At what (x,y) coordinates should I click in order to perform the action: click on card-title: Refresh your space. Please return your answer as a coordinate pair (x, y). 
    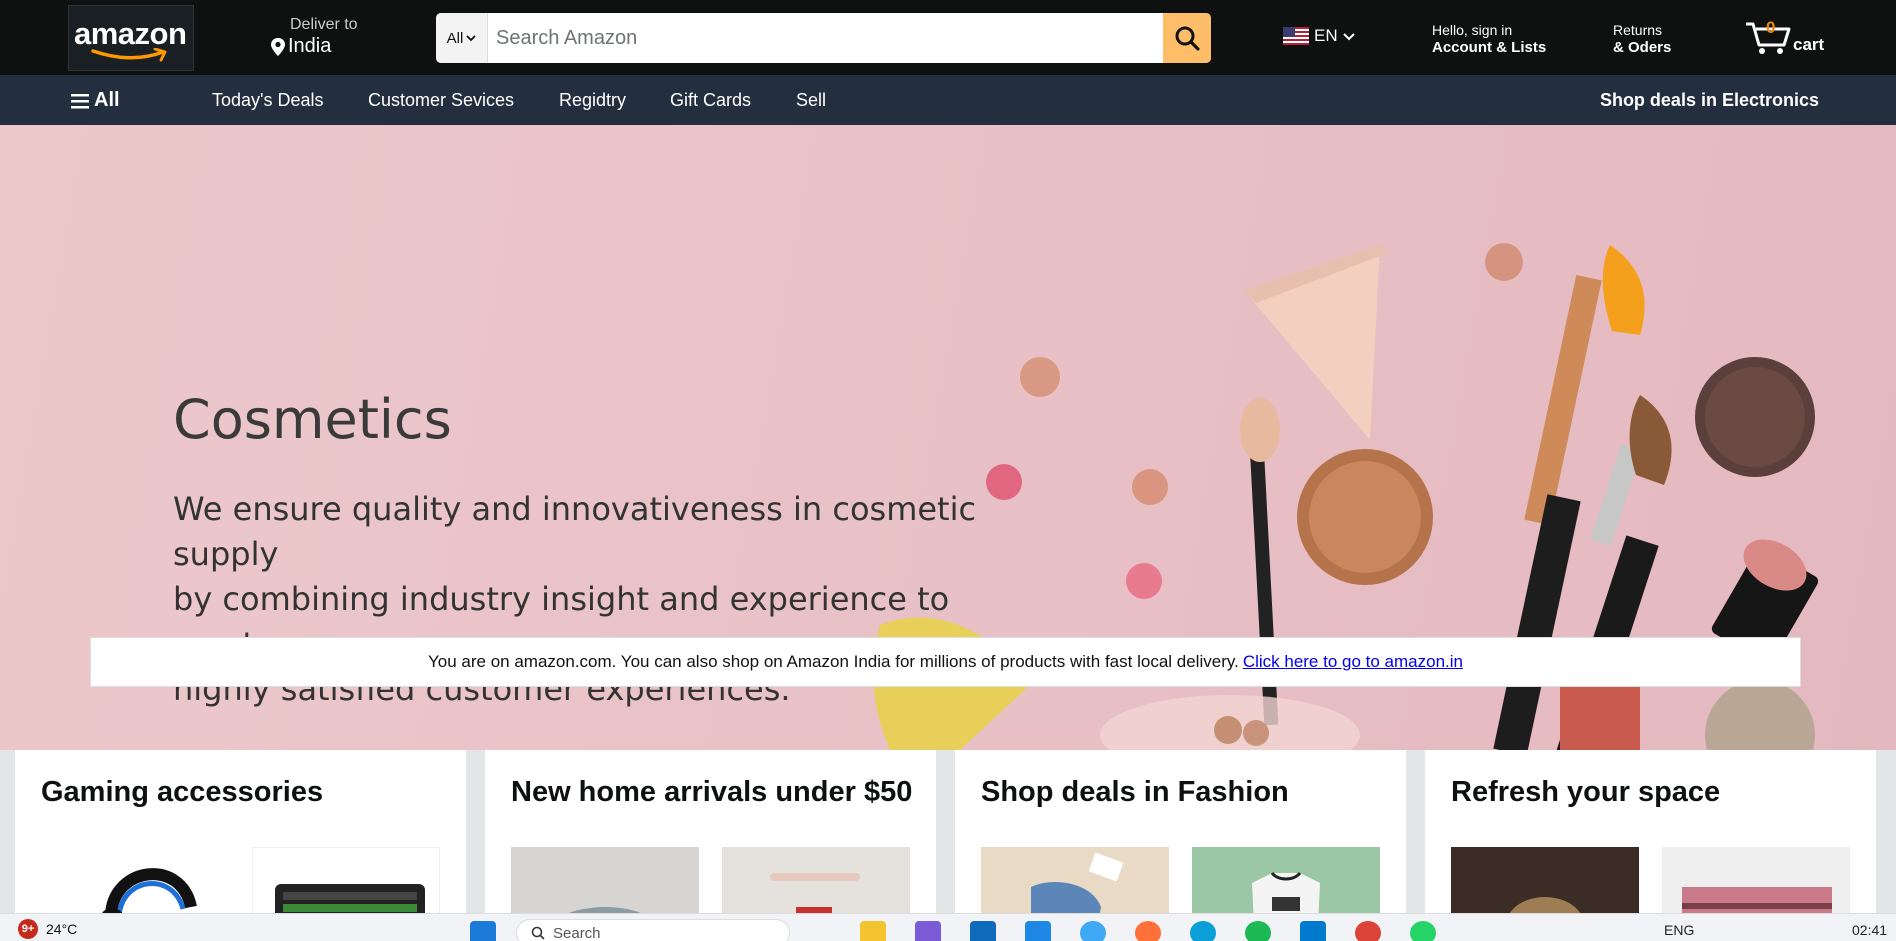
    Looking at the image, I should click on (1586, 792).